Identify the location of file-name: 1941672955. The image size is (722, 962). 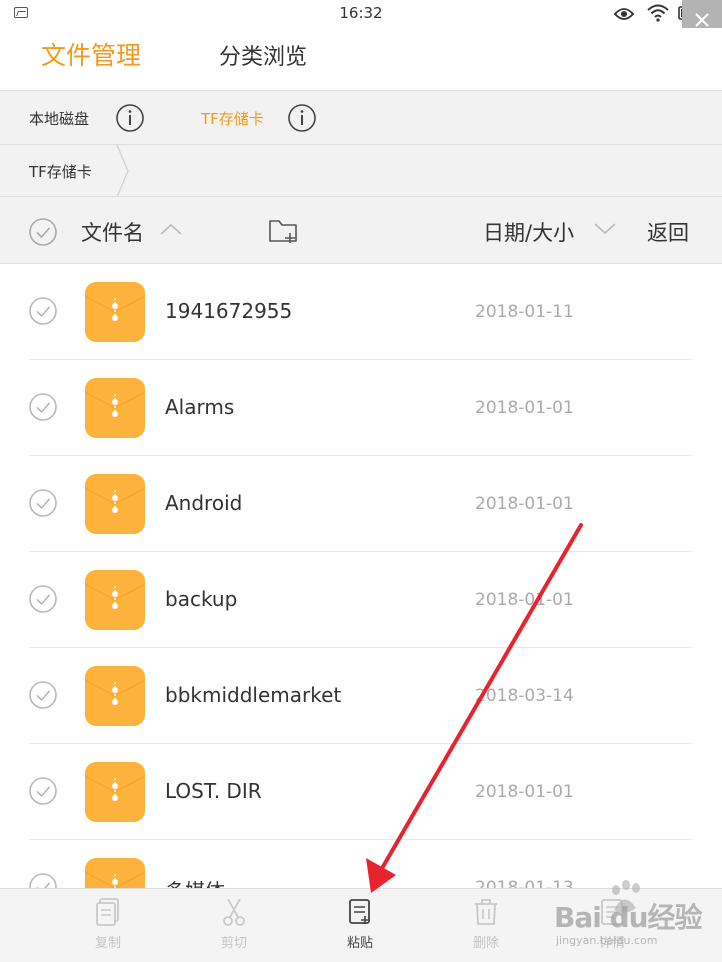
(229, 311).